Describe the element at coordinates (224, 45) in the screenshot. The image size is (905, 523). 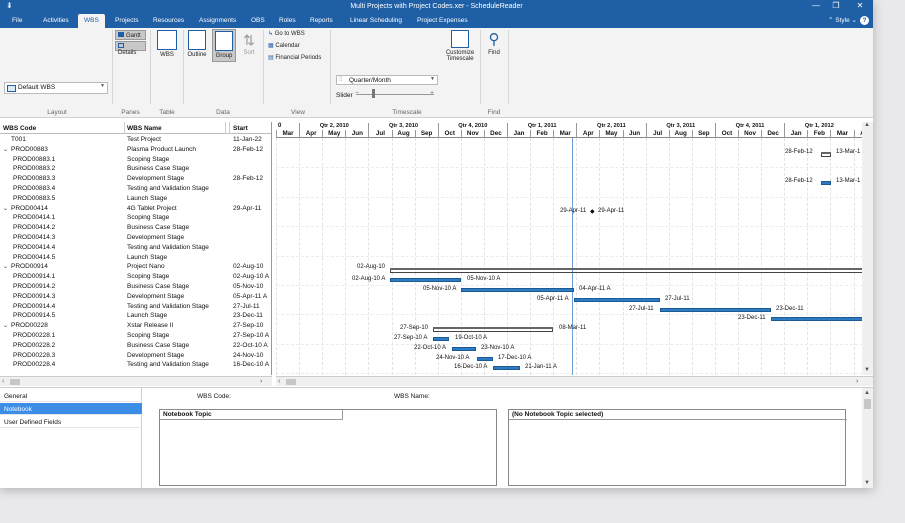
I see `group-button: Group` at that location.